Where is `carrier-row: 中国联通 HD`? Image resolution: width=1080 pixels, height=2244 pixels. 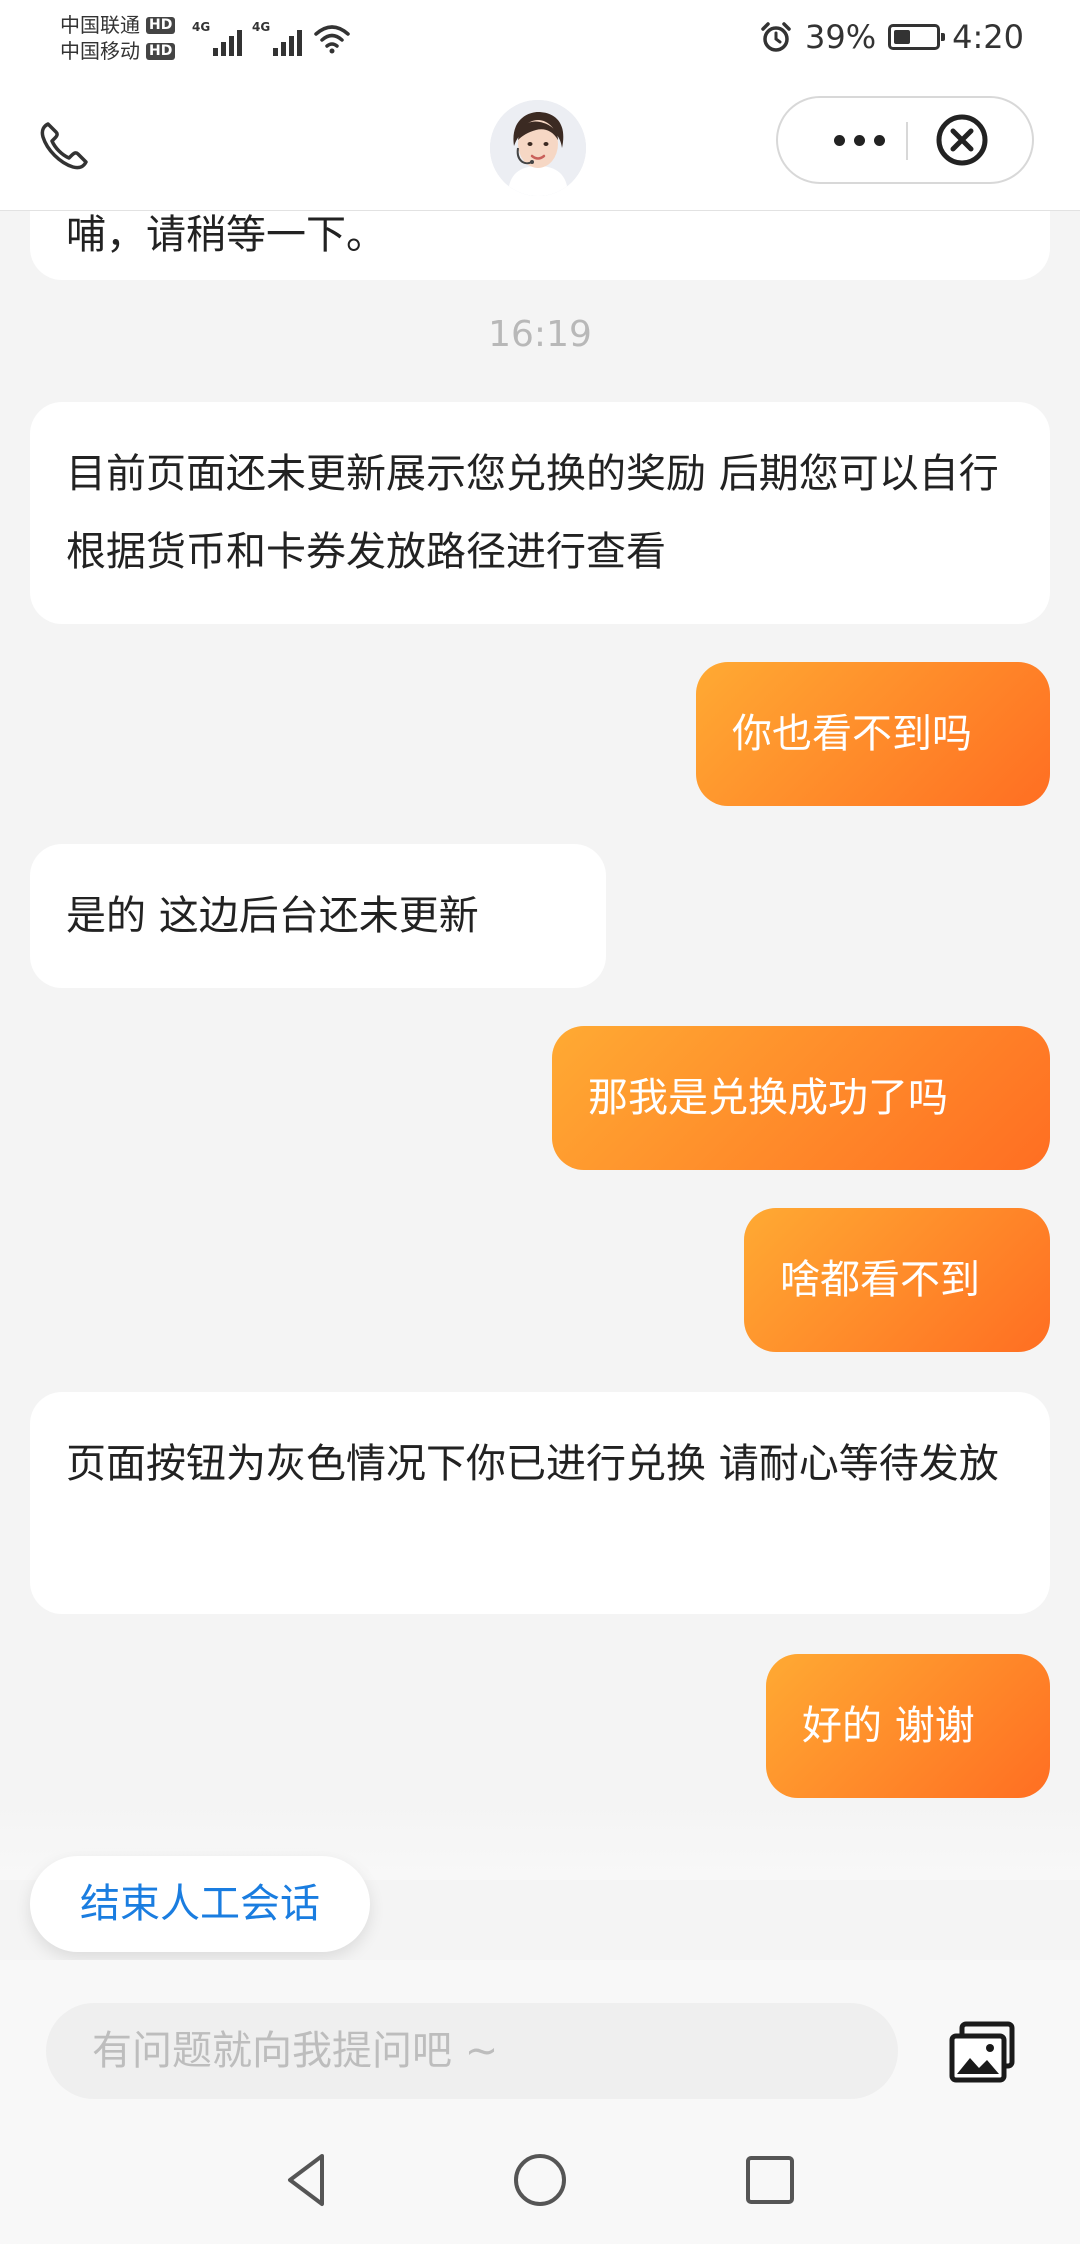
carrier-row: 中国联通 HD is located at coordinates (118, 25).